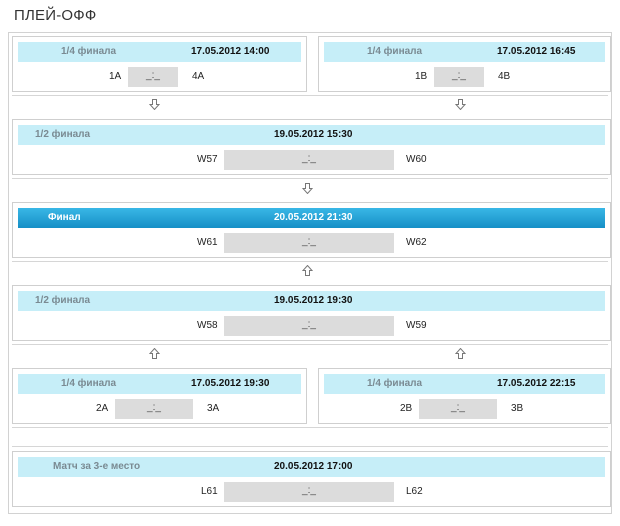 This screenshot has height=526, width=620. I want to click on away-team: W59, so click(416, 325).